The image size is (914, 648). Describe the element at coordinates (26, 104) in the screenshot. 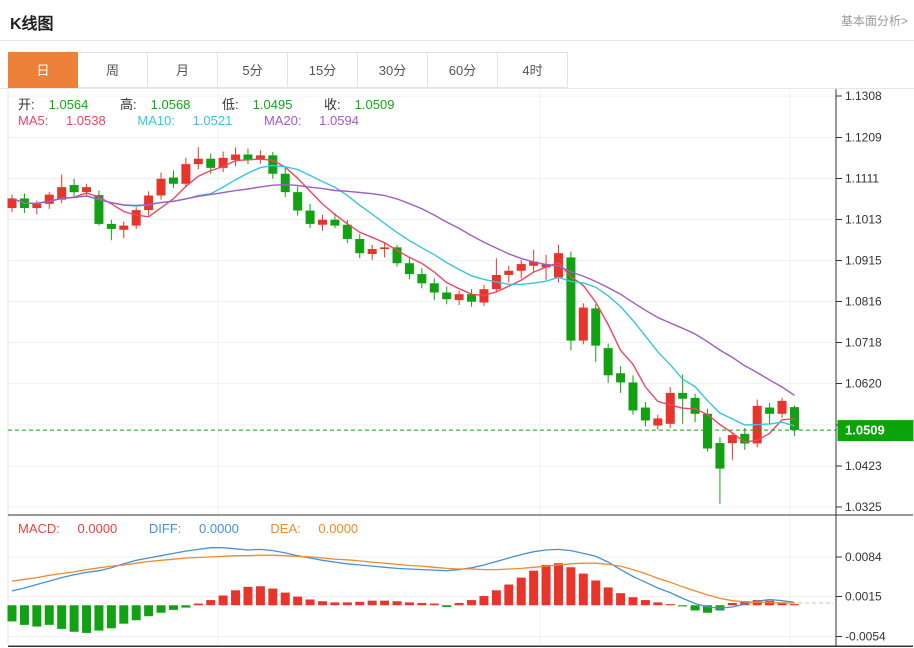

I see `open-label: 开:` at that location.